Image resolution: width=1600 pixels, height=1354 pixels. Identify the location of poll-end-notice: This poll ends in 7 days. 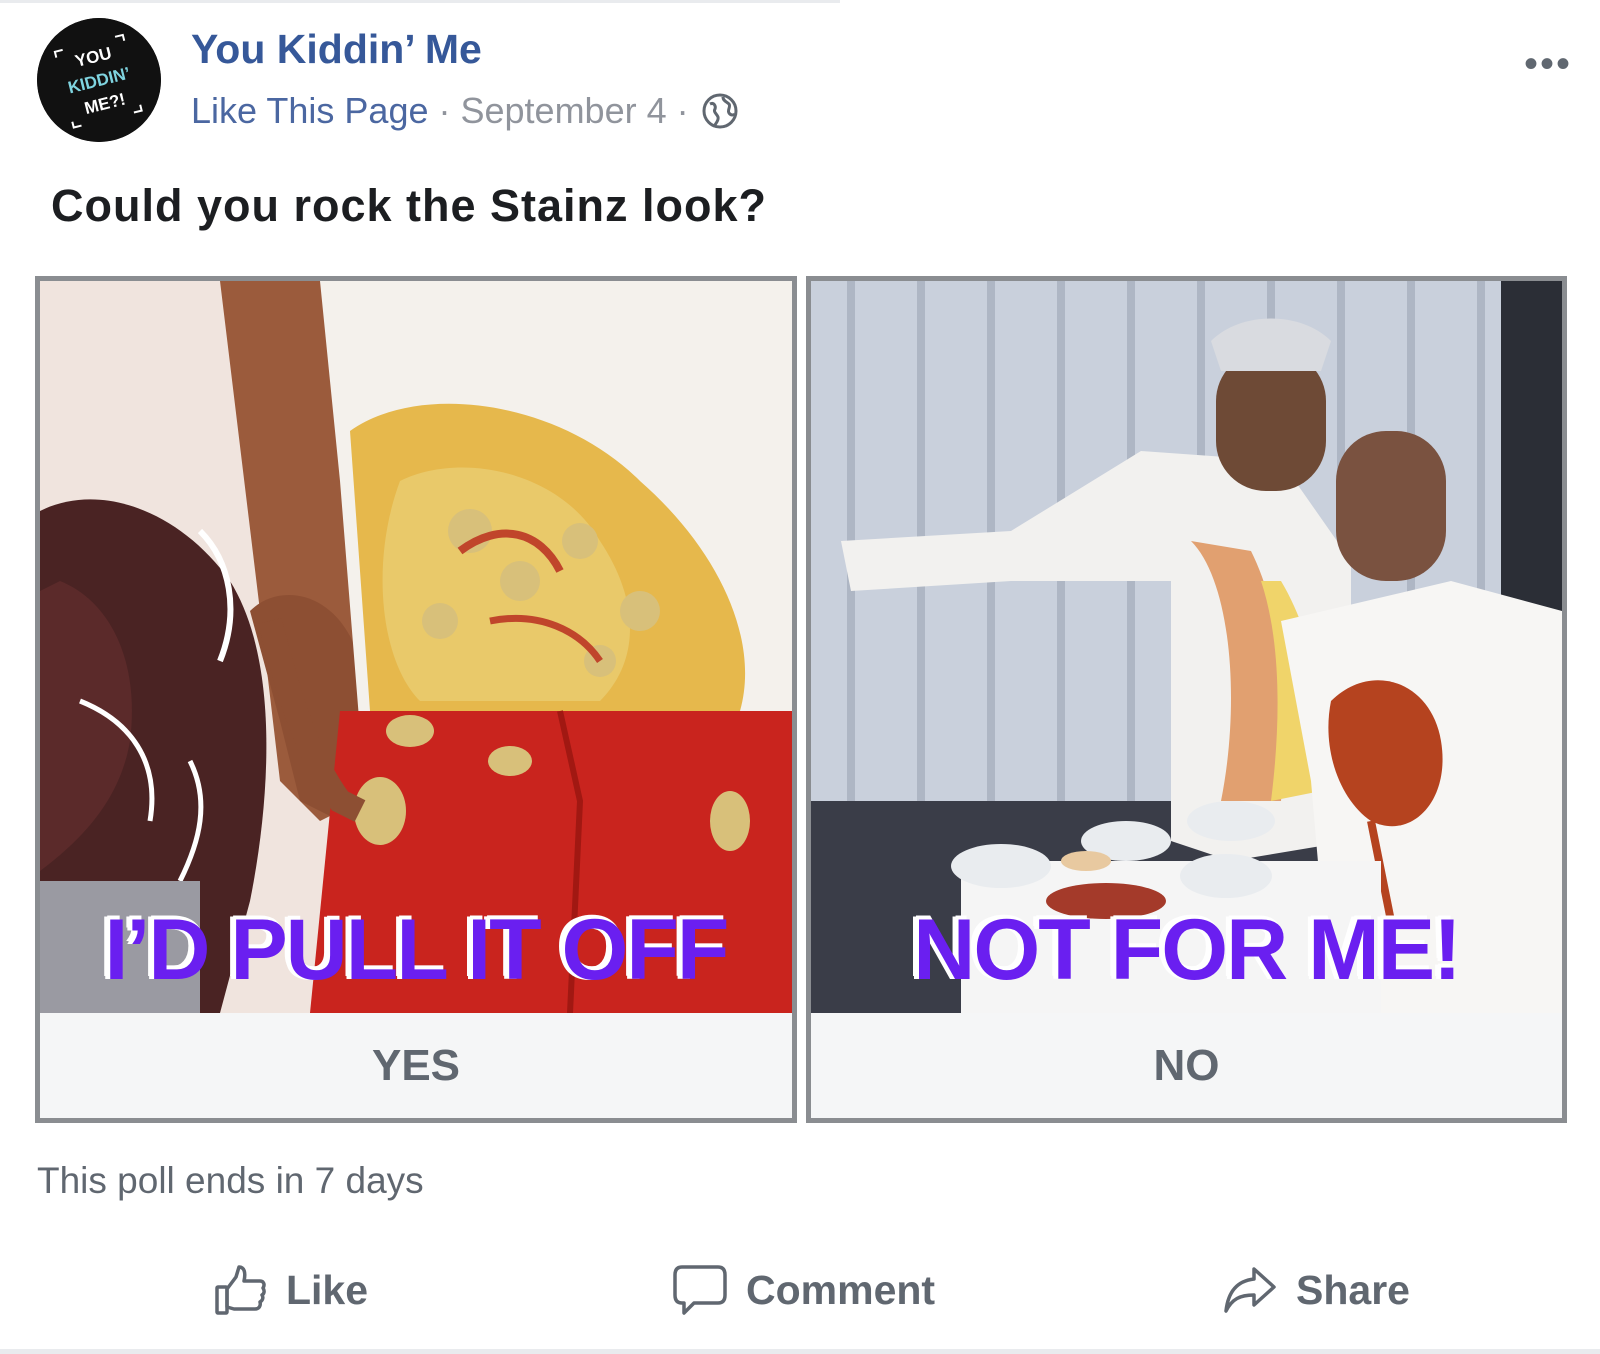
(230, 1180).